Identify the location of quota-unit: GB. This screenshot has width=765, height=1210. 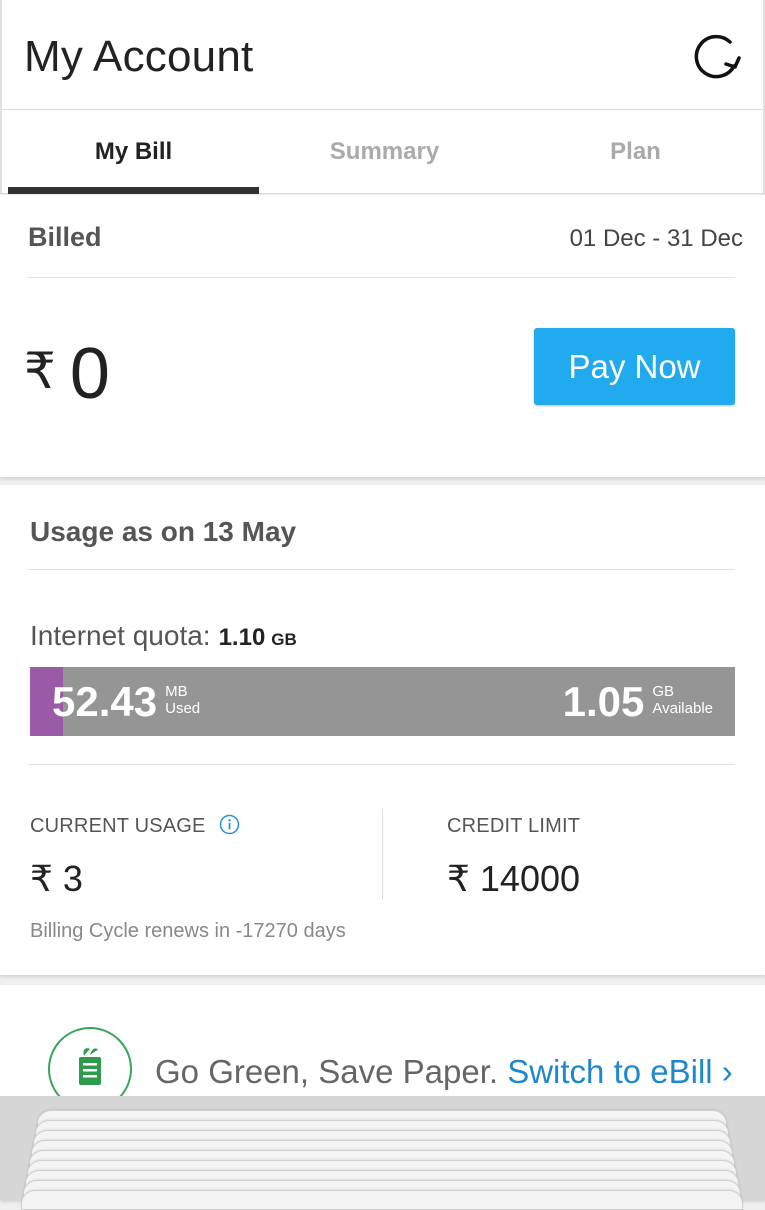
(284, 639).